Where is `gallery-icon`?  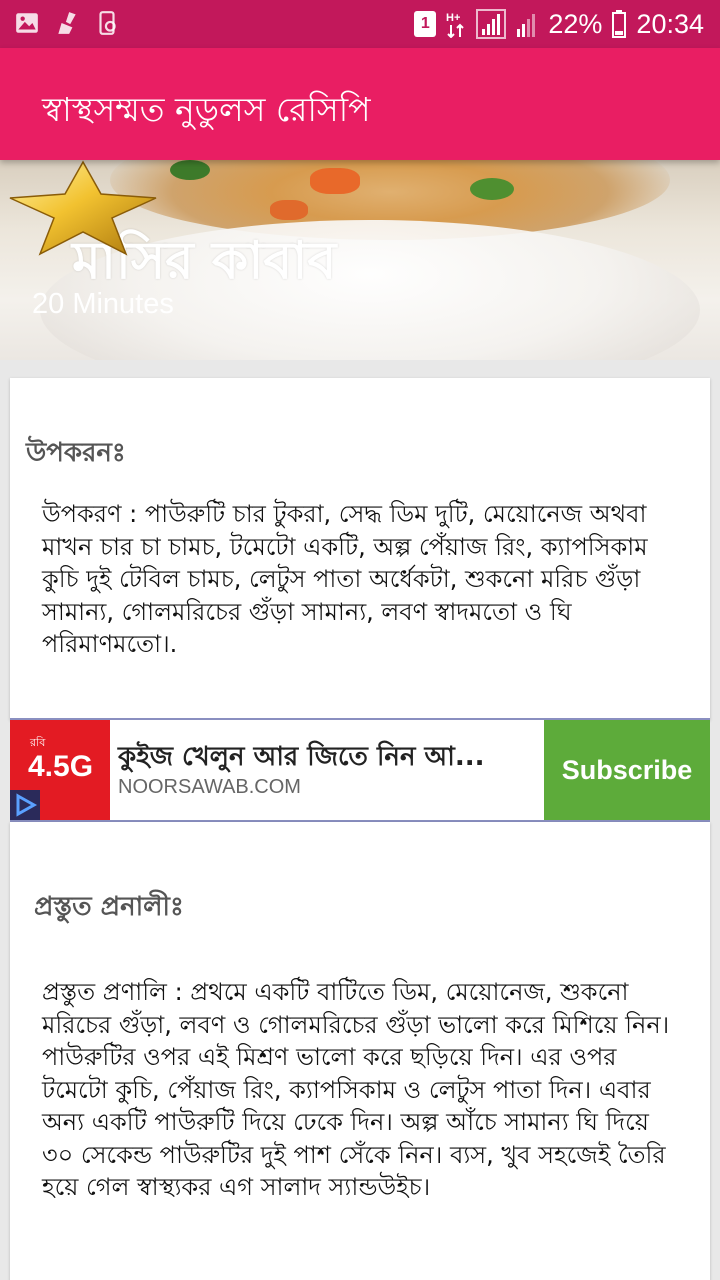 gallery-icon is located at coordinates (27, 23).